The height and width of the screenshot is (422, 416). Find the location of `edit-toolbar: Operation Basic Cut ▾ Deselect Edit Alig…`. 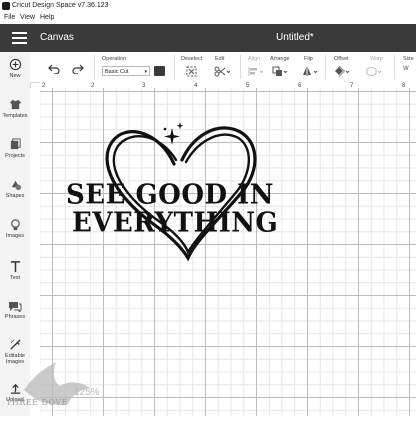

edit-toolbar: Operation Basic Cut ▾ Deselect Edit Alig… is located at coordinates (223, 67).